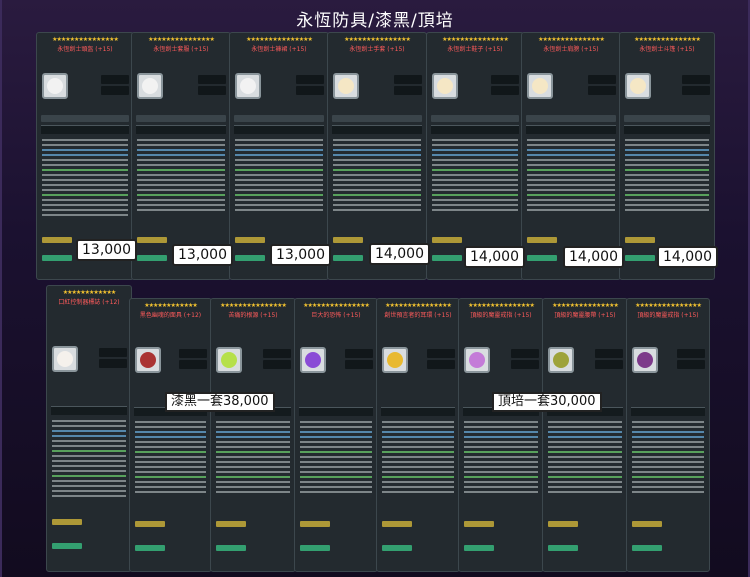 Image resolution: width=750 pixels, height=577 pixels. I want to click on gloves-icon, so click(346, 86).